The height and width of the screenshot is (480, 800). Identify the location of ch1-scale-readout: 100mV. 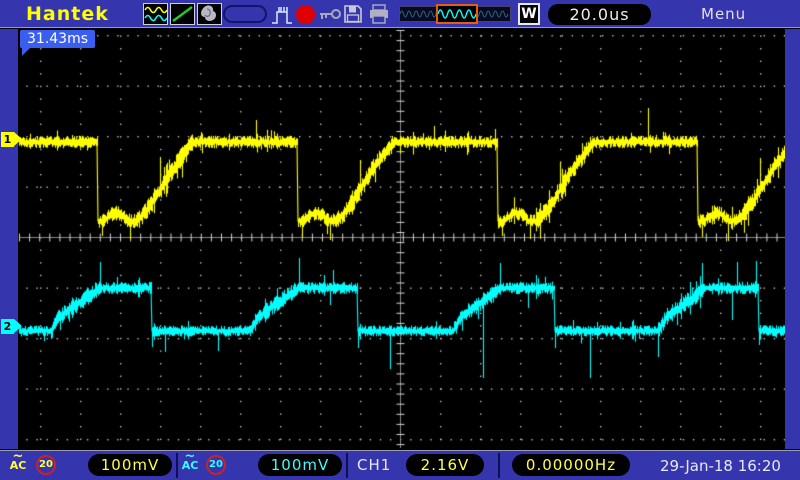
(130, 465).